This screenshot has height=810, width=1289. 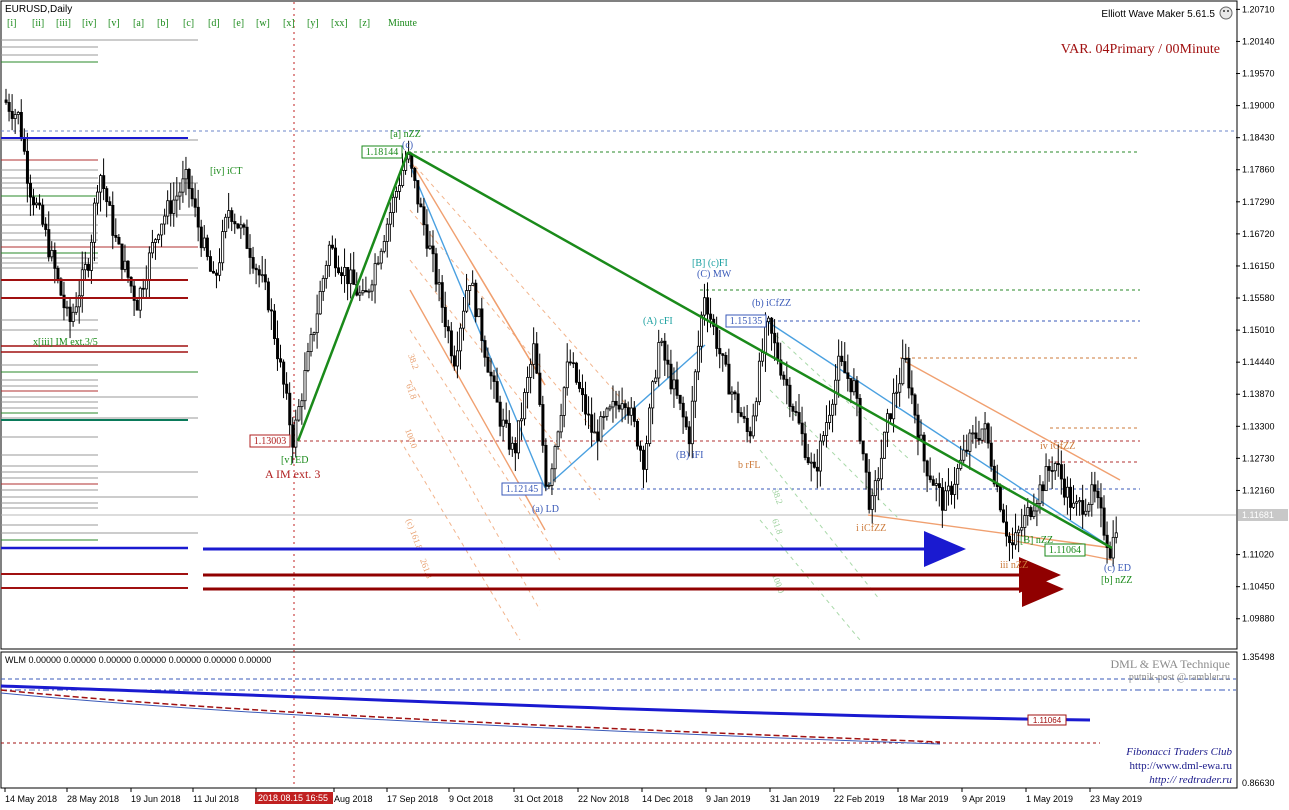 What do you see at coordinates (188, 23) in the screenshot?
I see `wave-button: [c]` at bounding box center [188, 23].